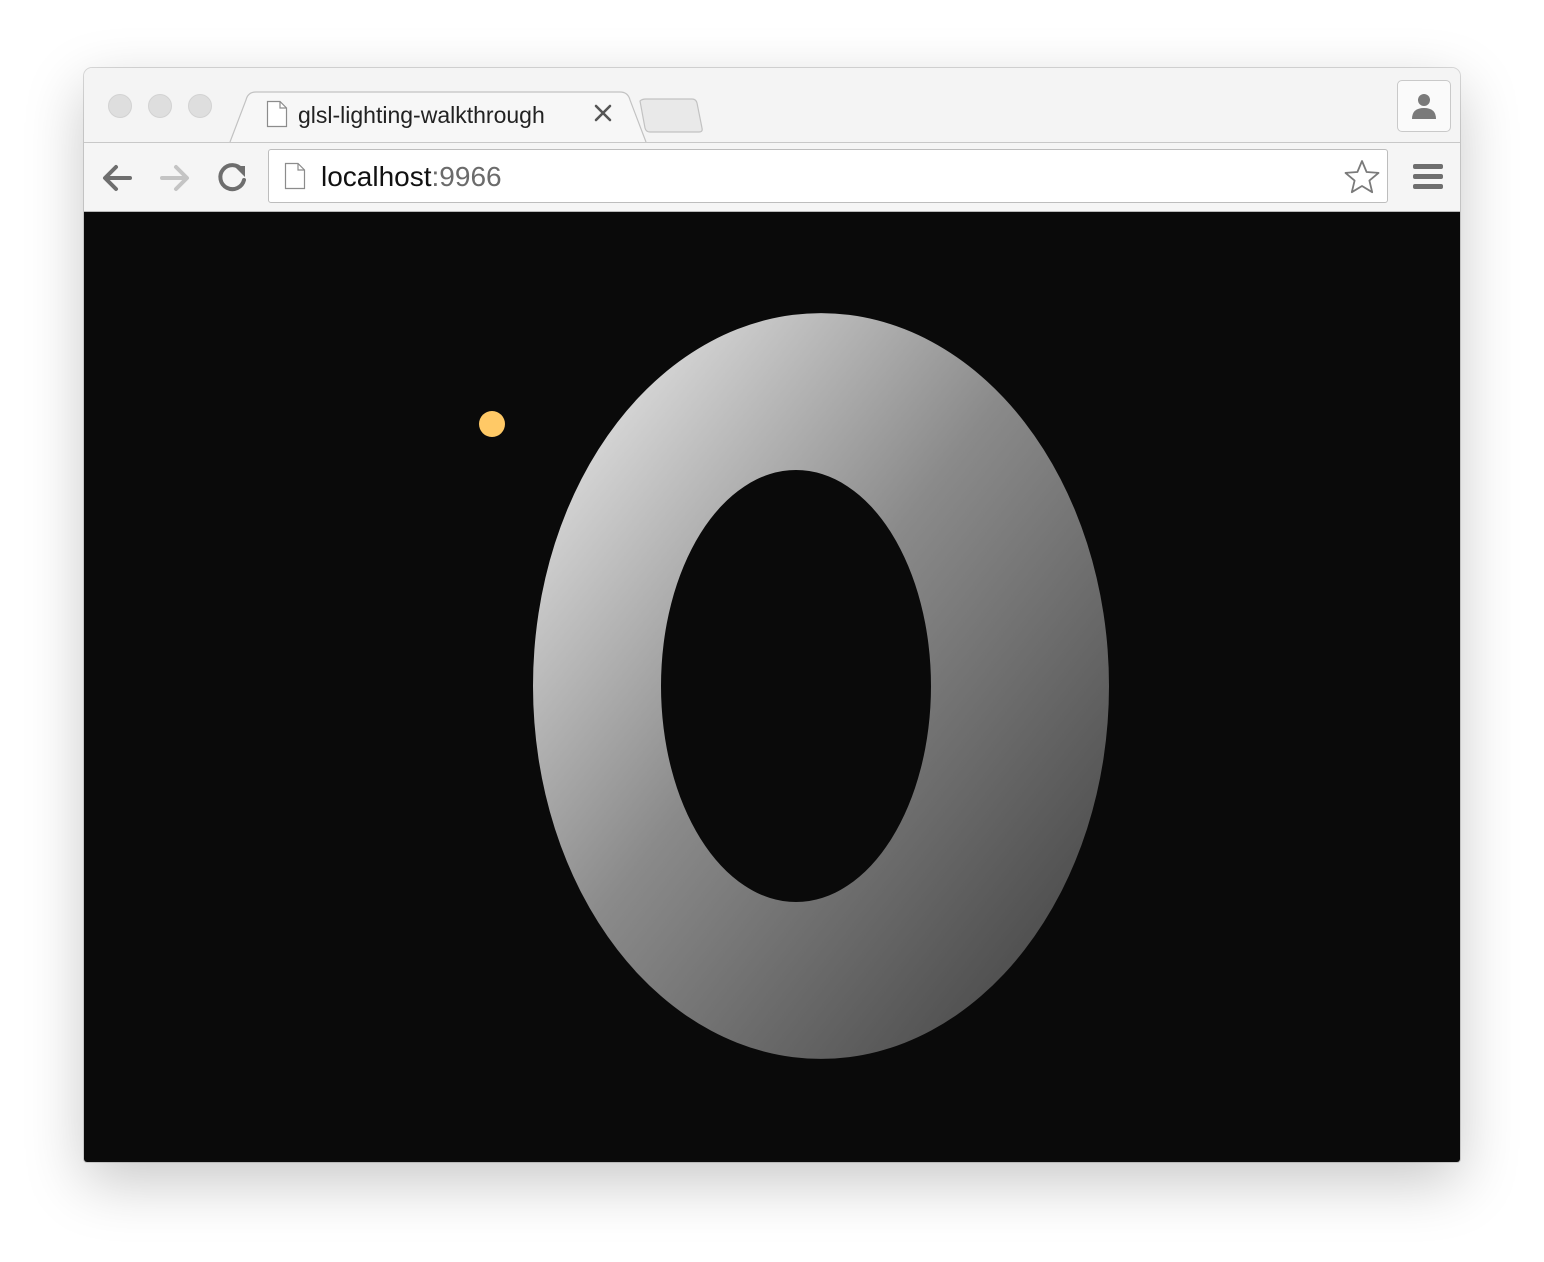 This screenshot has width=1544, height=1262. I want to click on arrow-right-icon, so click(174, 178).